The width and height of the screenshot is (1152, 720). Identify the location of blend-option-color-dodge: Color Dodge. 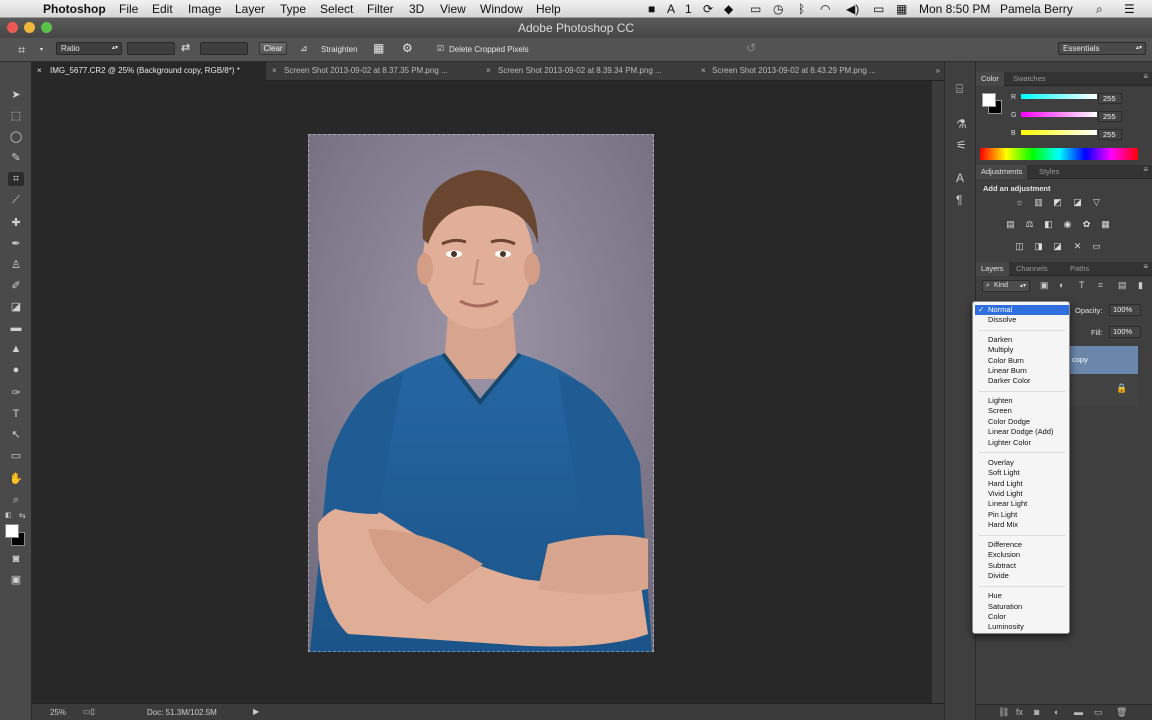
(1009, 422).